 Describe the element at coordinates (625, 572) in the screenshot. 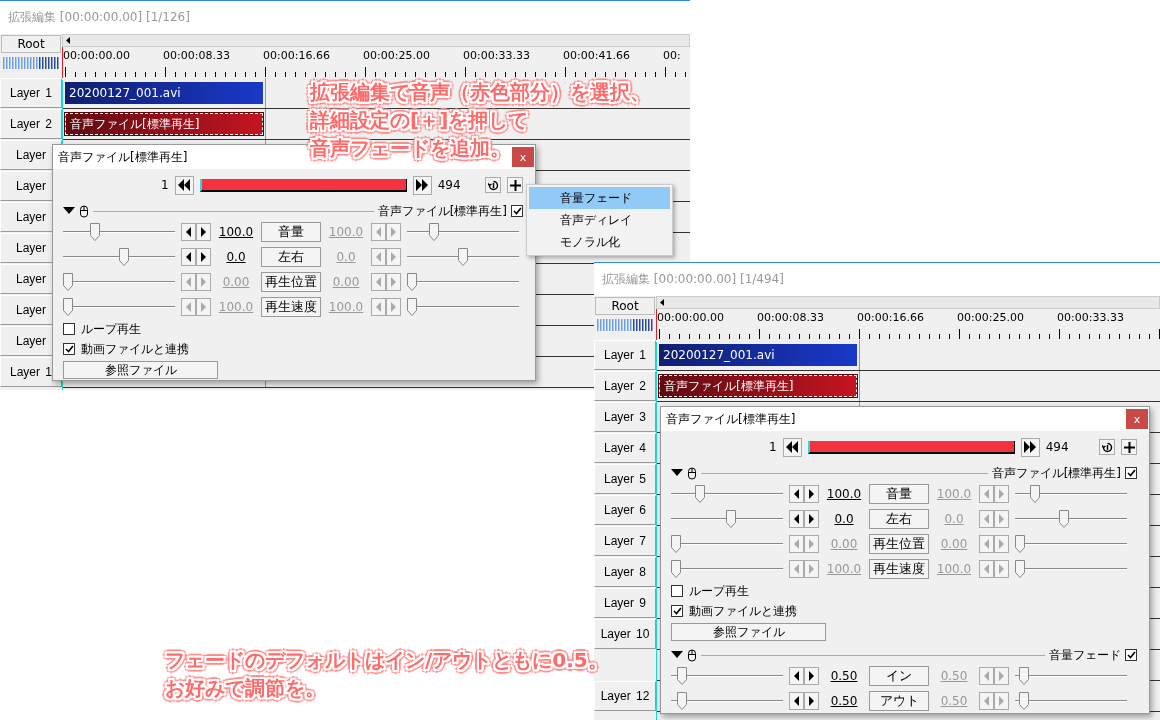

I see `layer-header: Layer 8` at that location.